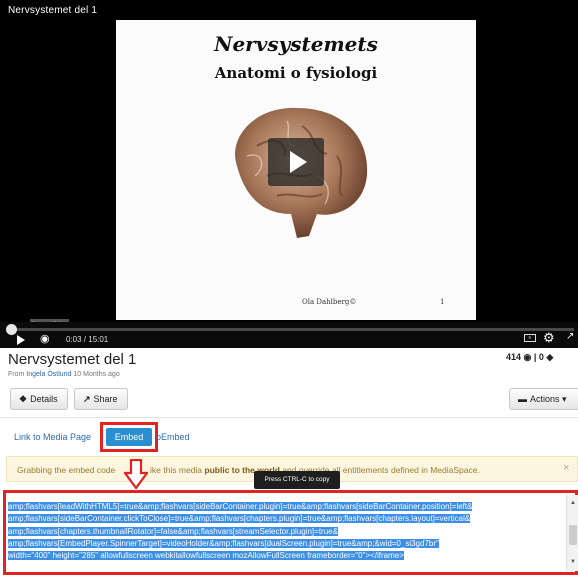 This screenshot has width=578, height=578. Describe the element at coordinates (23, 399) in the screenshot. I see `info-icon: ❖` at that location.